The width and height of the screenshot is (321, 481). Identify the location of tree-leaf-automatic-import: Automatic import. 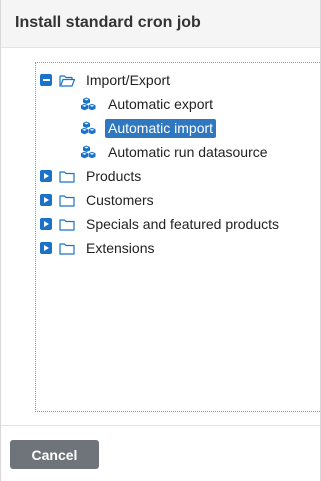
(149, 128).